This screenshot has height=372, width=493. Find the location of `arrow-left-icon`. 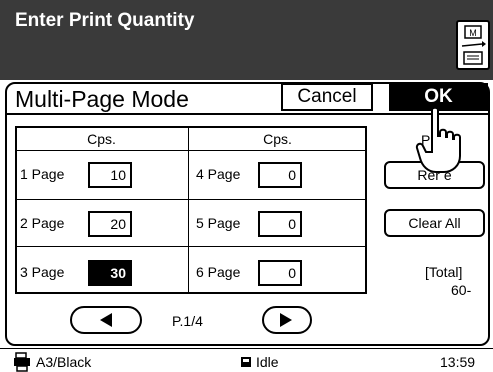

arrow-left-icon is located at coordinates (106, 320).